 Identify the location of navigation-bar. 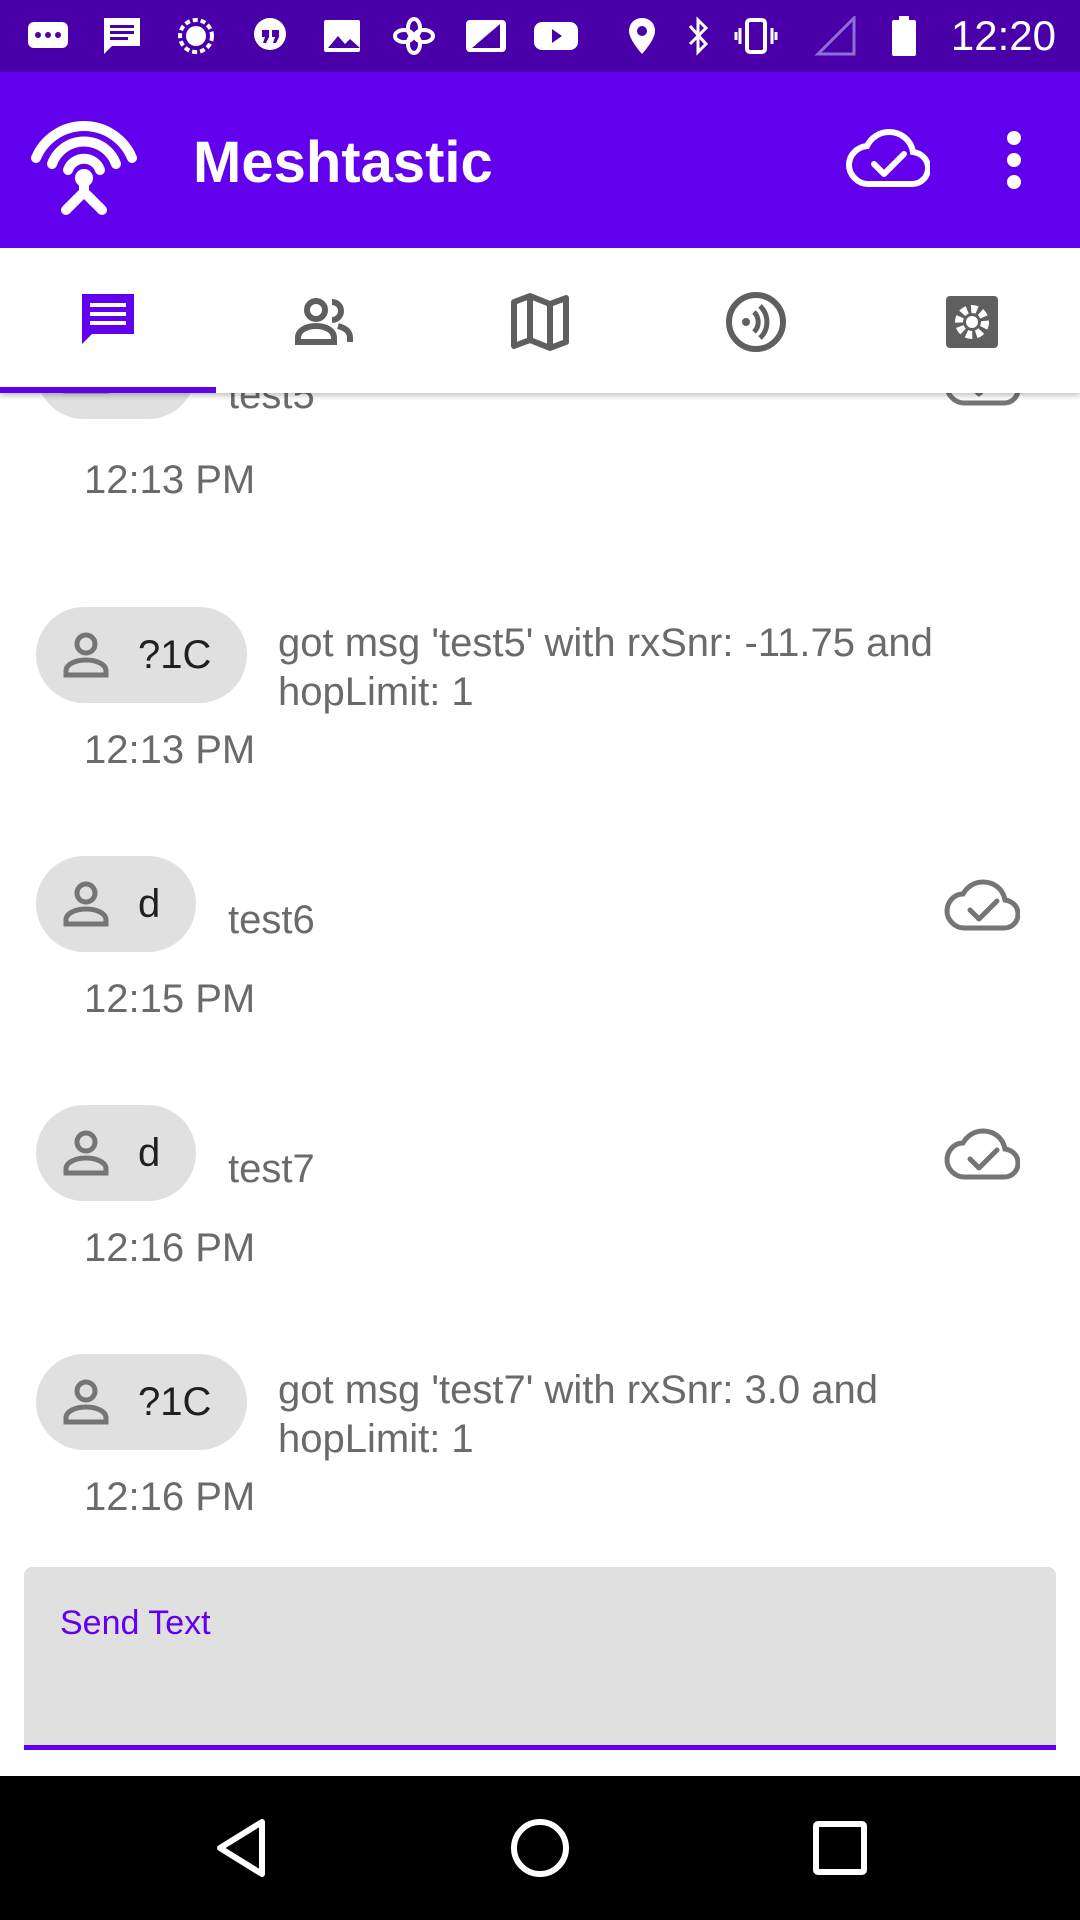
(540, 1848).